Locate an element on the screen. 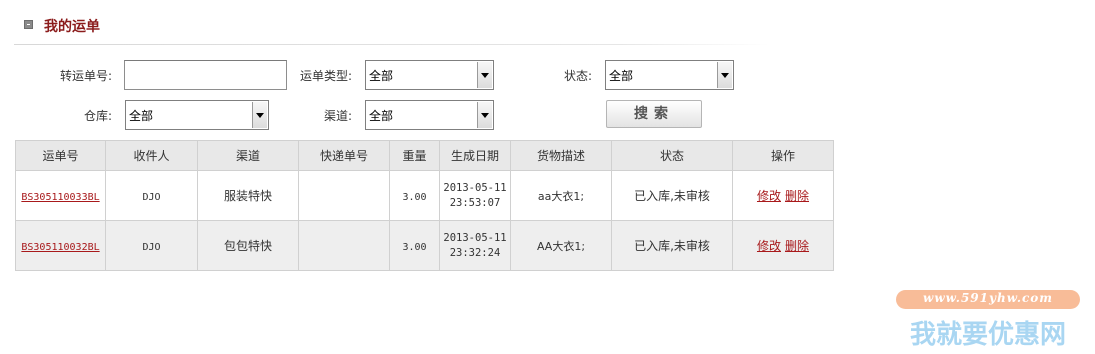 This screenshot has width=1095, height=354. column-header: 渠道 is located at coordinates (248, 155).